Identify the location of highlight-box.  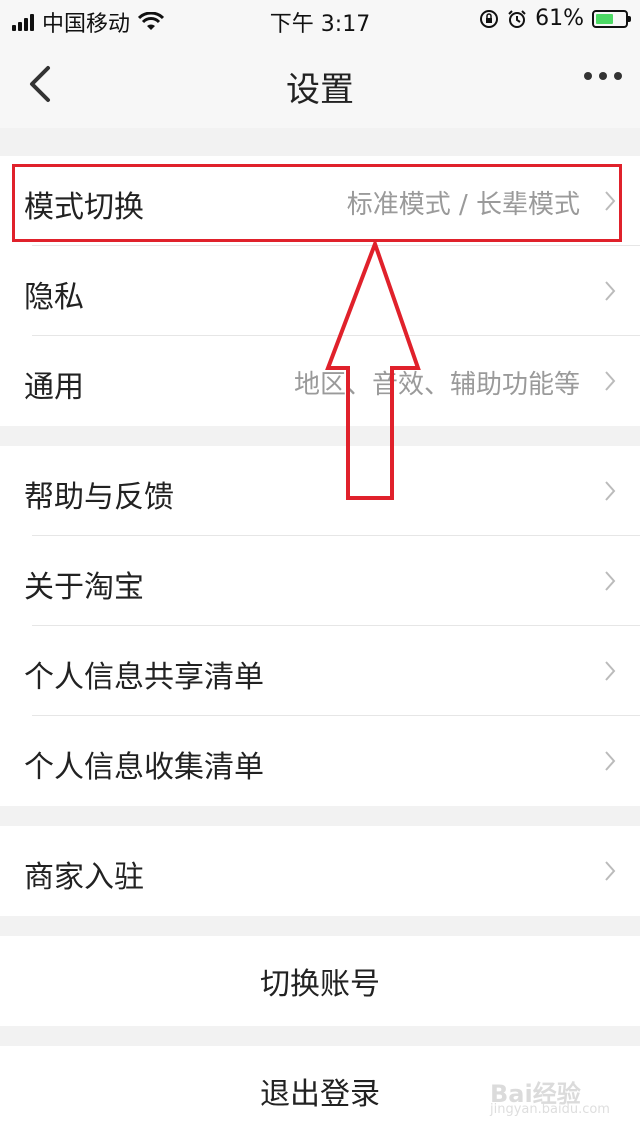
(317, 203).